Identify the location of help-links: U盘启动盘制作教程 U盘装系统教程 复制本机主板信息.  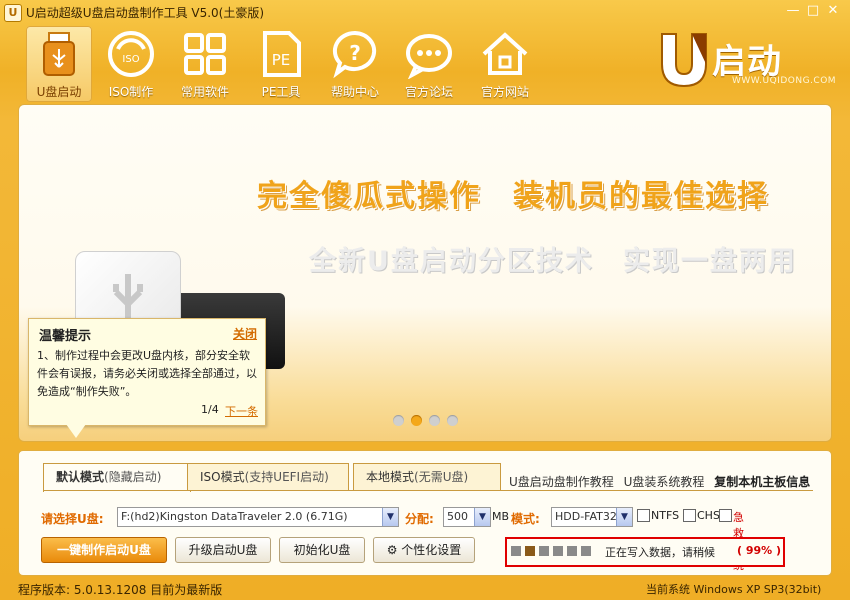
(662, 481).